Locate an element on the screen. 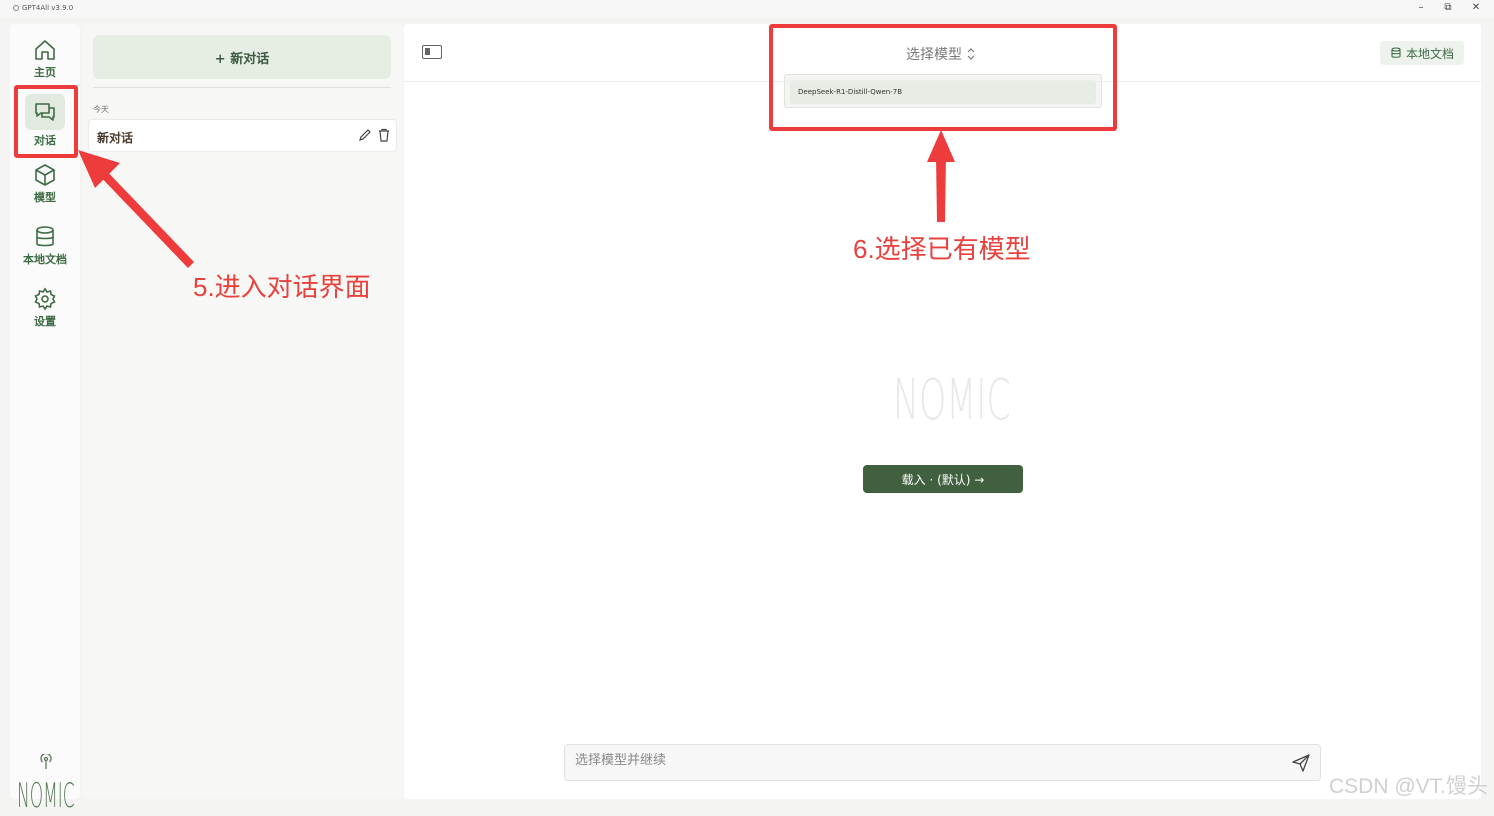  history-divider is located at coordinates (242, 87).